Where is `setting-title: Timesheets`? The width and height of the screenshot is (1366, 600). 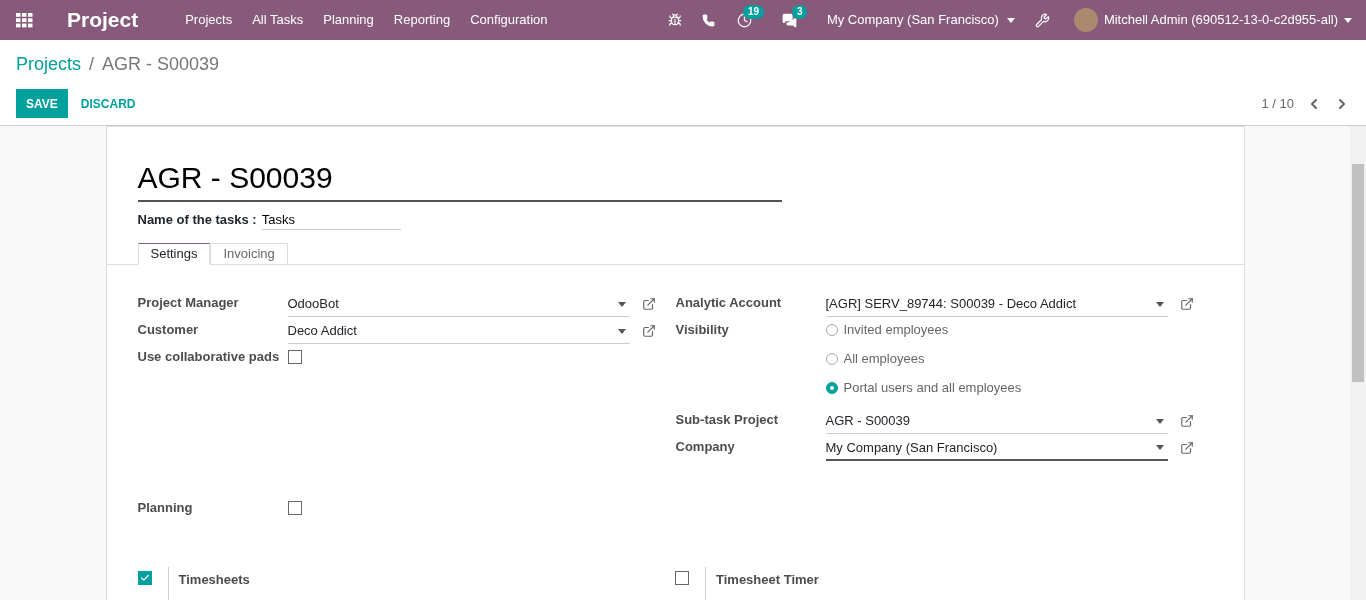
setting-title: Timesheets is located at coordinates (214, 579).